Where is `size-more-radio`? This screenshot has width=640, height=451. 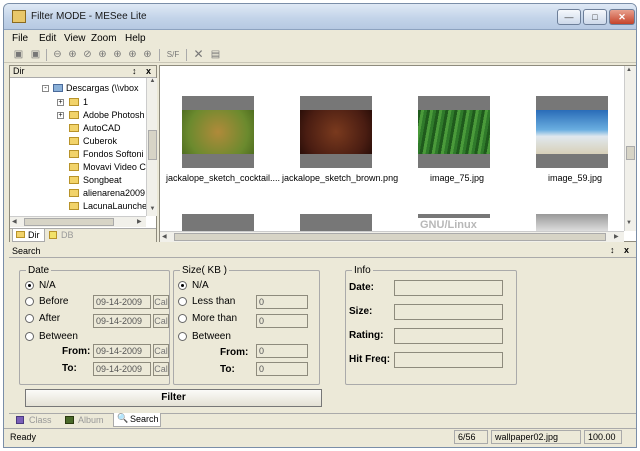
size-more-radio is located at coordinates (182, 318).